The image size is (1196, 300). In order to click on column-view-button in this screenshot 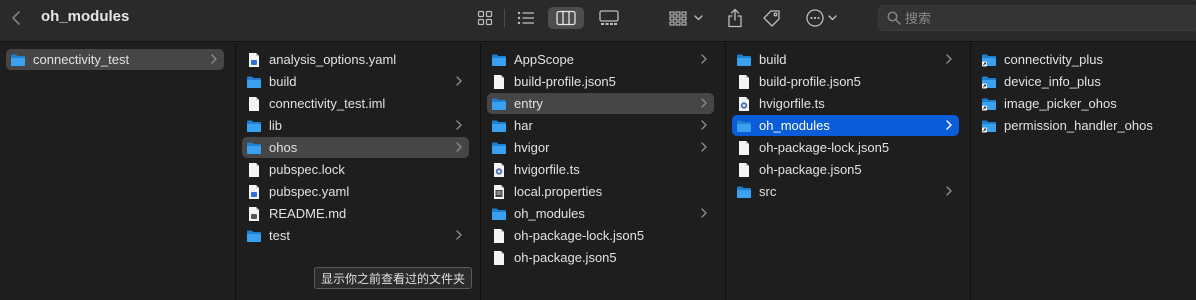, I will do `click(566, 18)`.